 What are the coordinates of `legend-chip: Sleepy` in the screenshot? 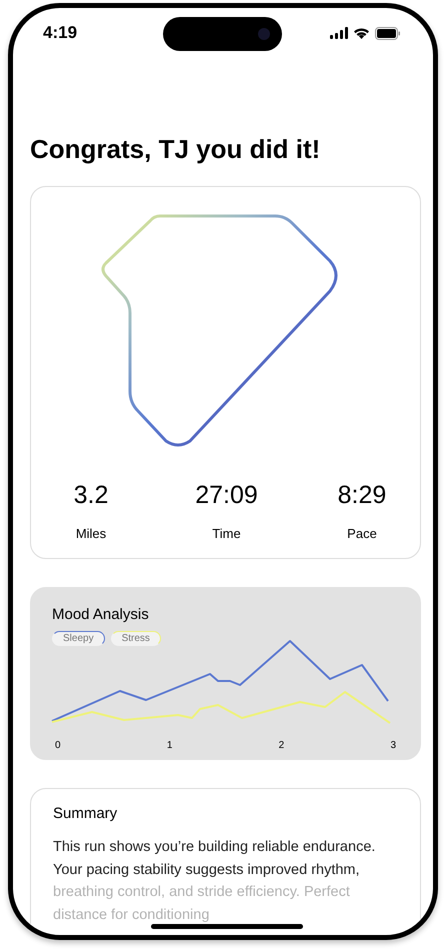 It's located at (78, 638).